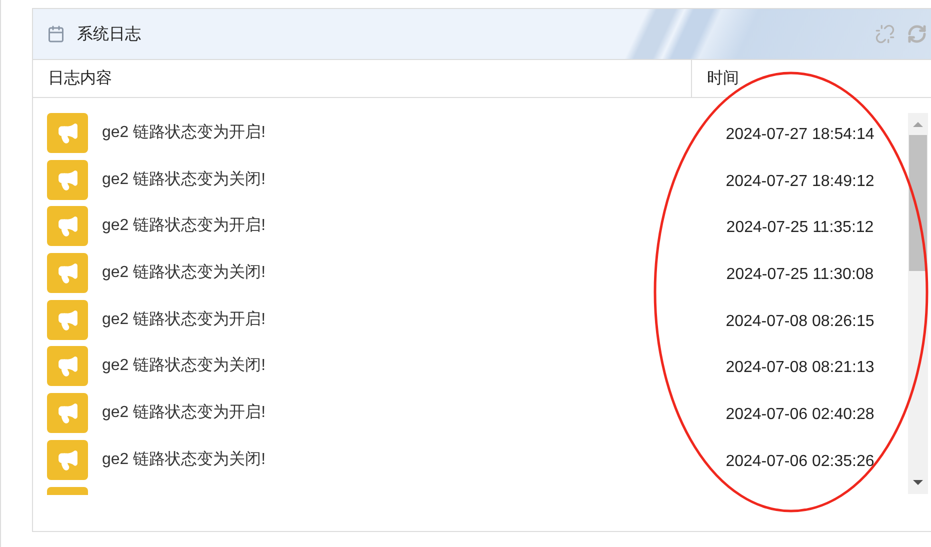 This screenshot has height=547, width=931. Describe the element at coordinates (800, 276) in the screenshot. I see `log-time: 2024-07-25 11:30:08` at that location.